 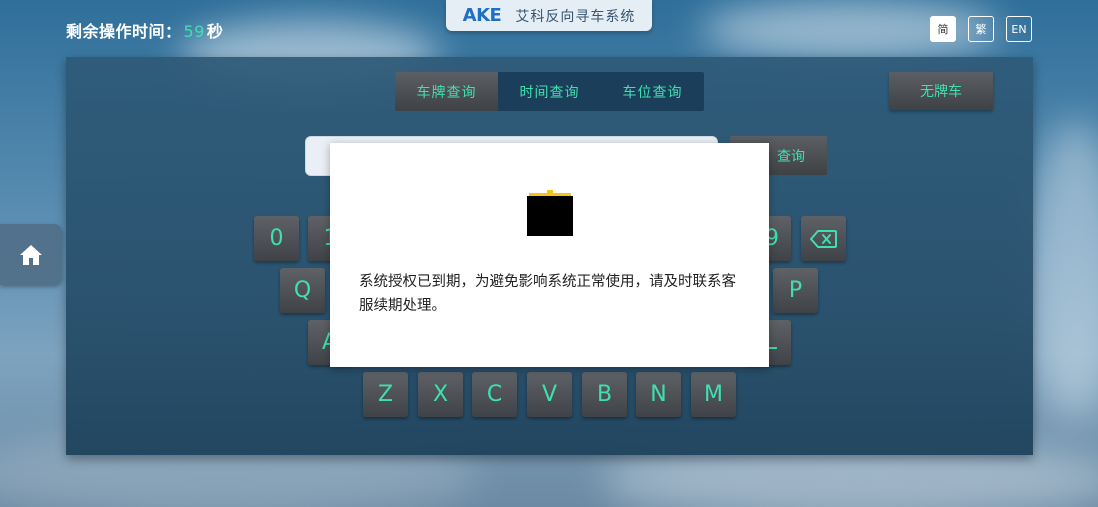 What do you see at coordinates (446, 91) in the screenshot?
I see `tab-plate-query: 车牌查询` at bounding box center [446, 91].